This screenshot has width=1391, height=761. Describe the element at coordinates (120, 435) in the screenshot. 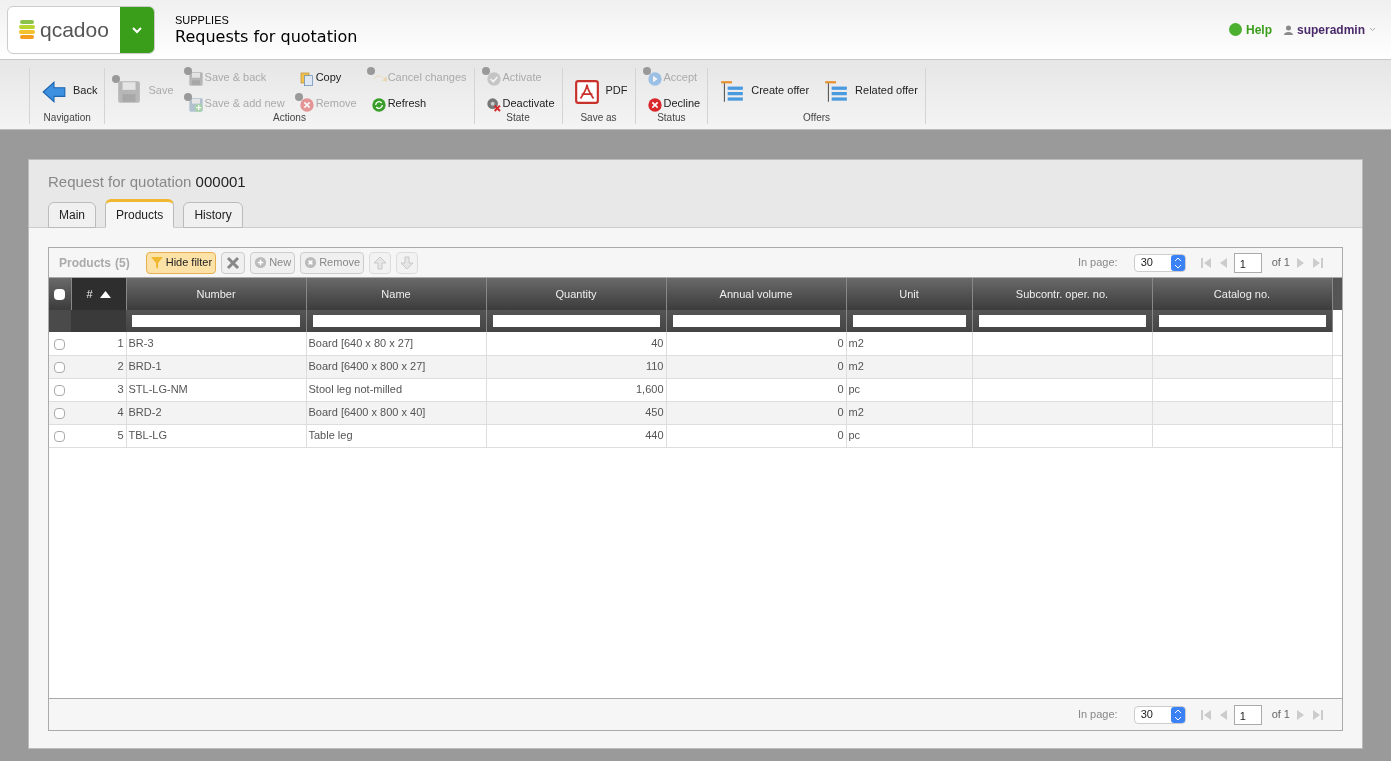

I see `table-cell: 5` at that location.